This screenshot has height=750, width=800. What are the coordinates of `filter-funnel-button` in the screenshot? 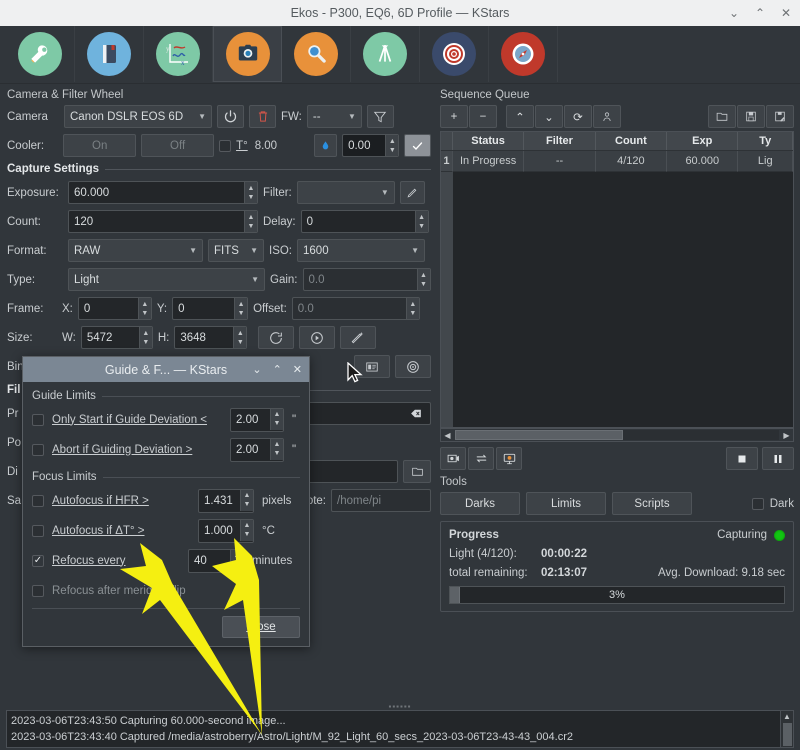 It's located at (380, 116).